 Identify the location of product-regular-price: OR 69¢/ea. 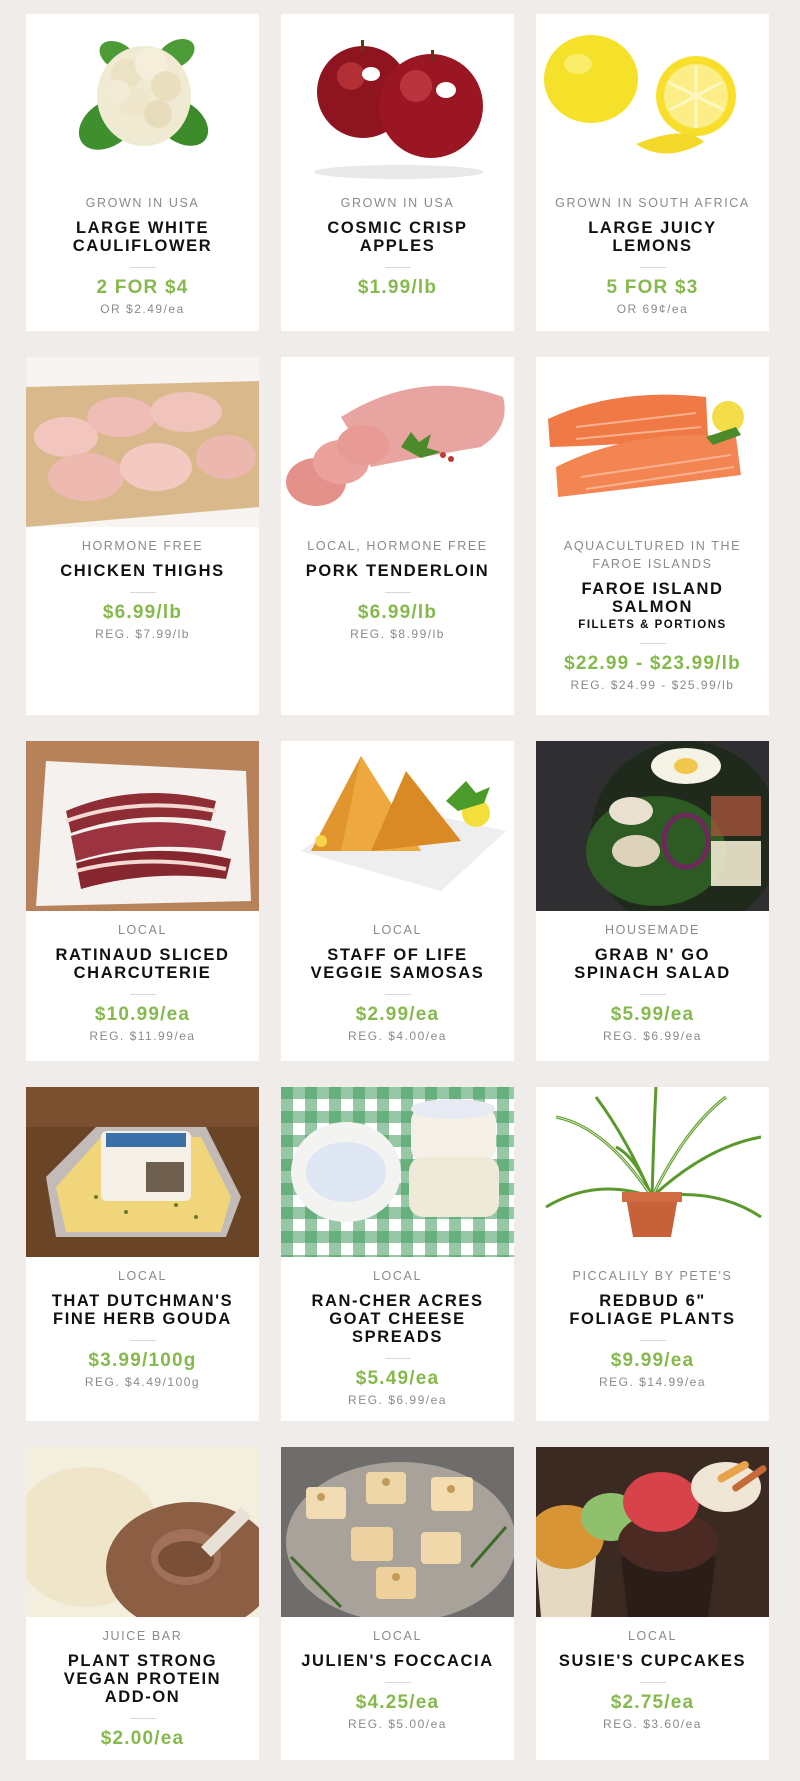
(652, 309).